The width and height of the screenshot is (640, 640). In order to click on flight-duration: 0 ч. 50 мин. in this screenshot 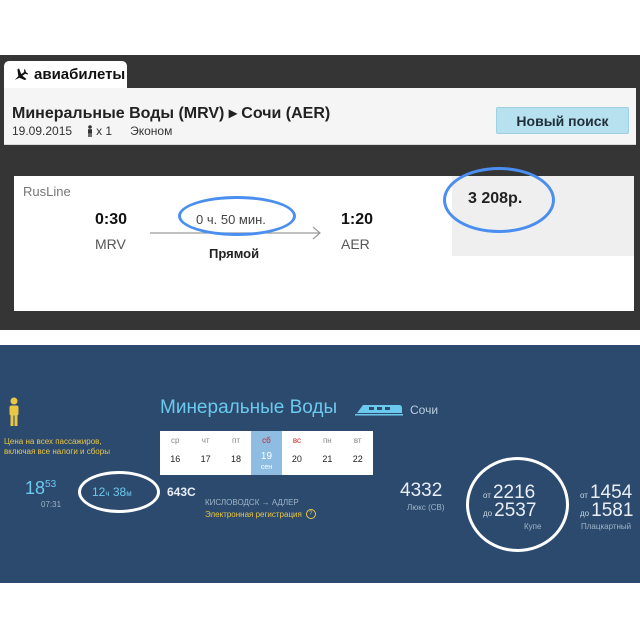, I will do `click(231, 219)`.